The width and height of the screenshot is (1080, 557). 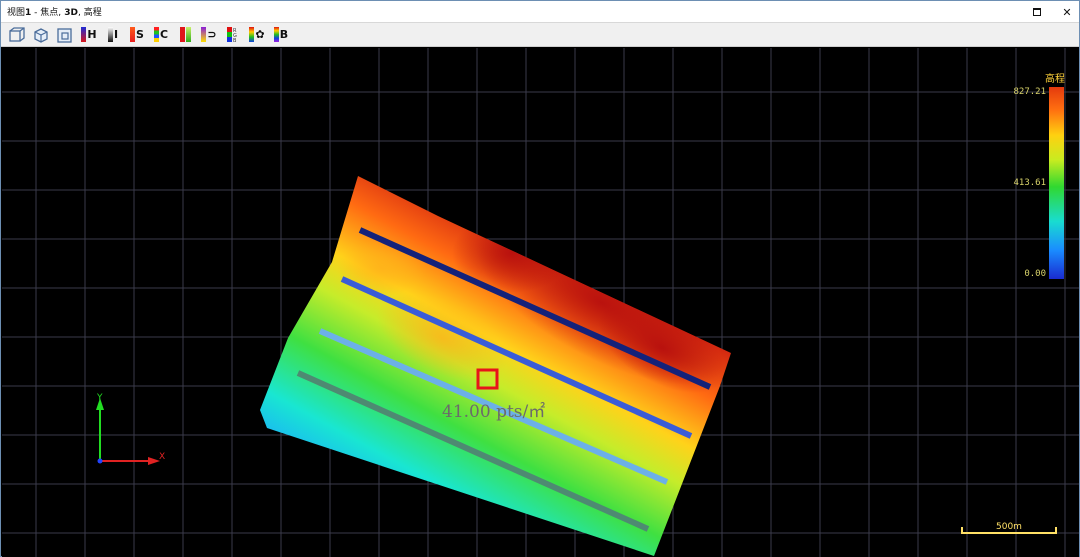 I want to click on colorbar-ramp, so click(x=1056, y=183).